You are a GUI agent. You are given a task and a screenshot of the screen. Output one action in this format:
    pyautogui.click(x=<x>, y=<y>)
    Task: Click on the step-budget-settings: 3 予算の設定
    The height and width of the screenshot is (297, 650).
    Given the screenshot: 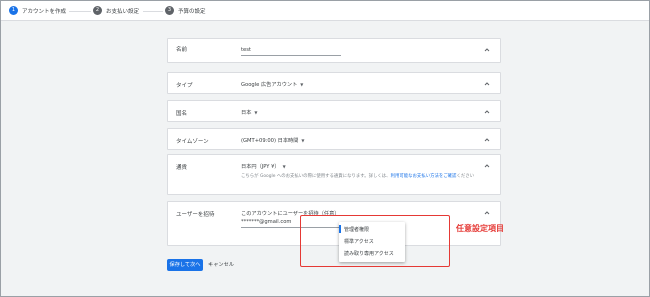 What is the action you would take?
    pyautogui.click(x=185, y=10)
    